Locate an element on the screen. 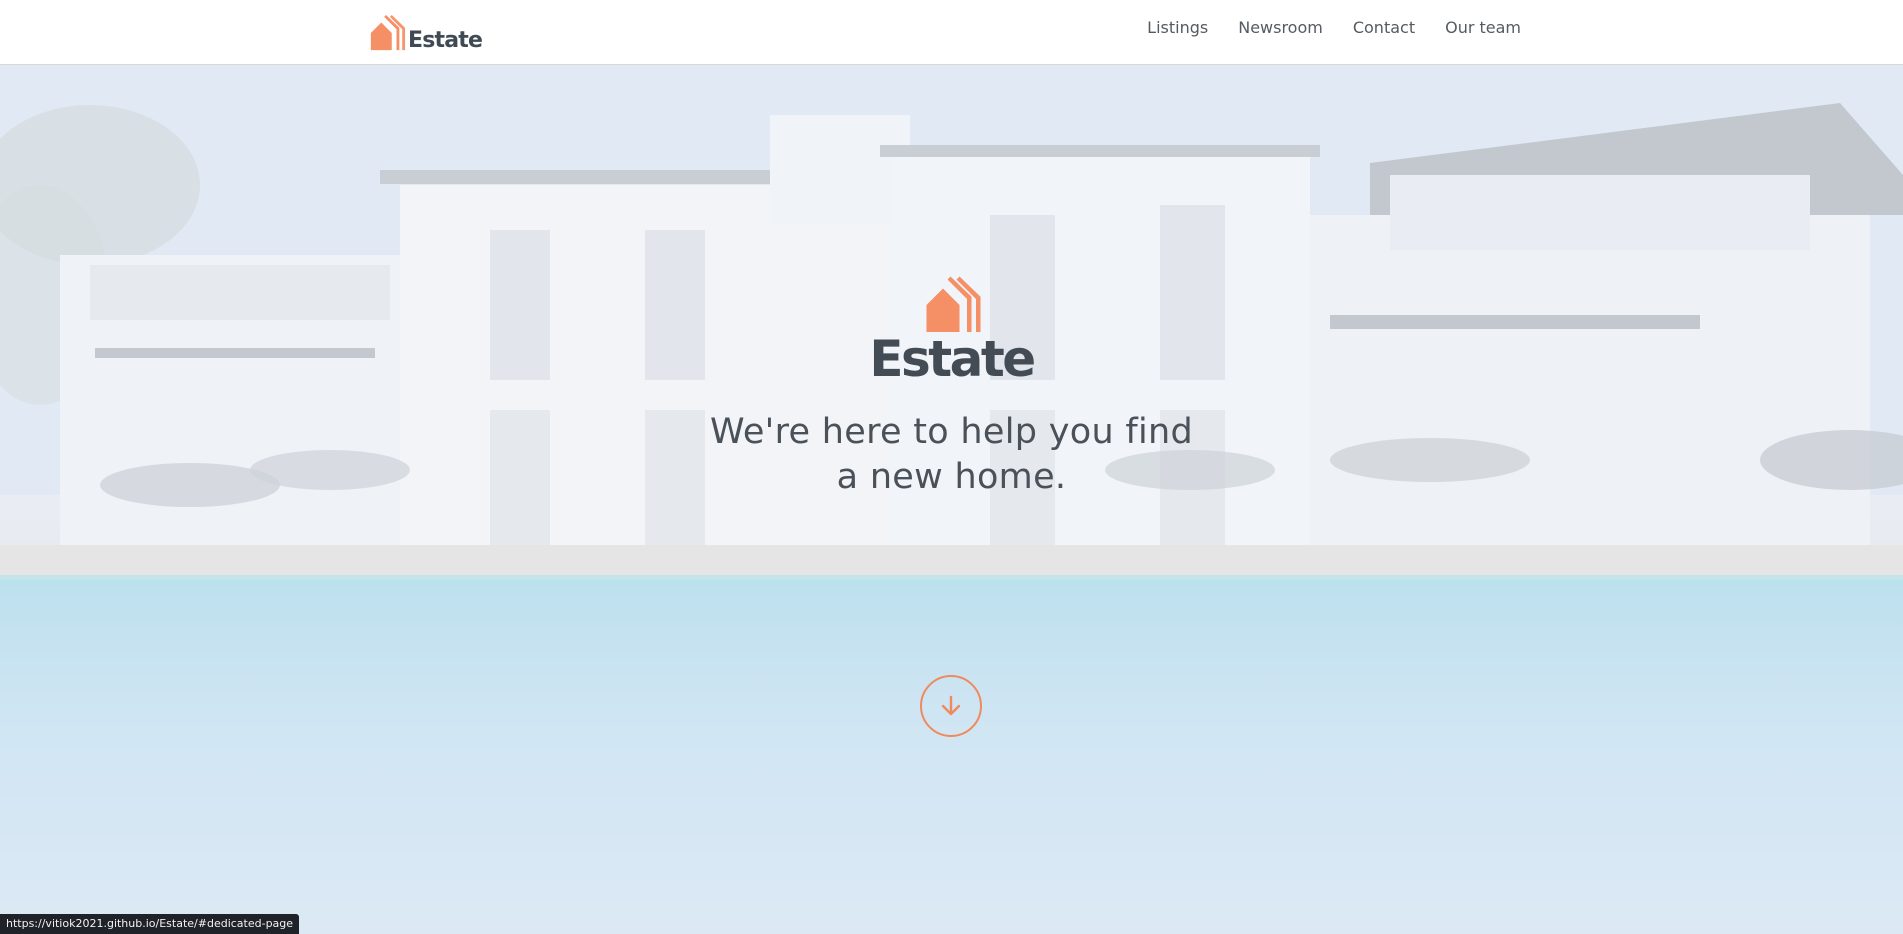 The height and width of the screenshot is (934, 1903). nav-item-newsroom: Newsroom is located at coordinates (1280, 27).